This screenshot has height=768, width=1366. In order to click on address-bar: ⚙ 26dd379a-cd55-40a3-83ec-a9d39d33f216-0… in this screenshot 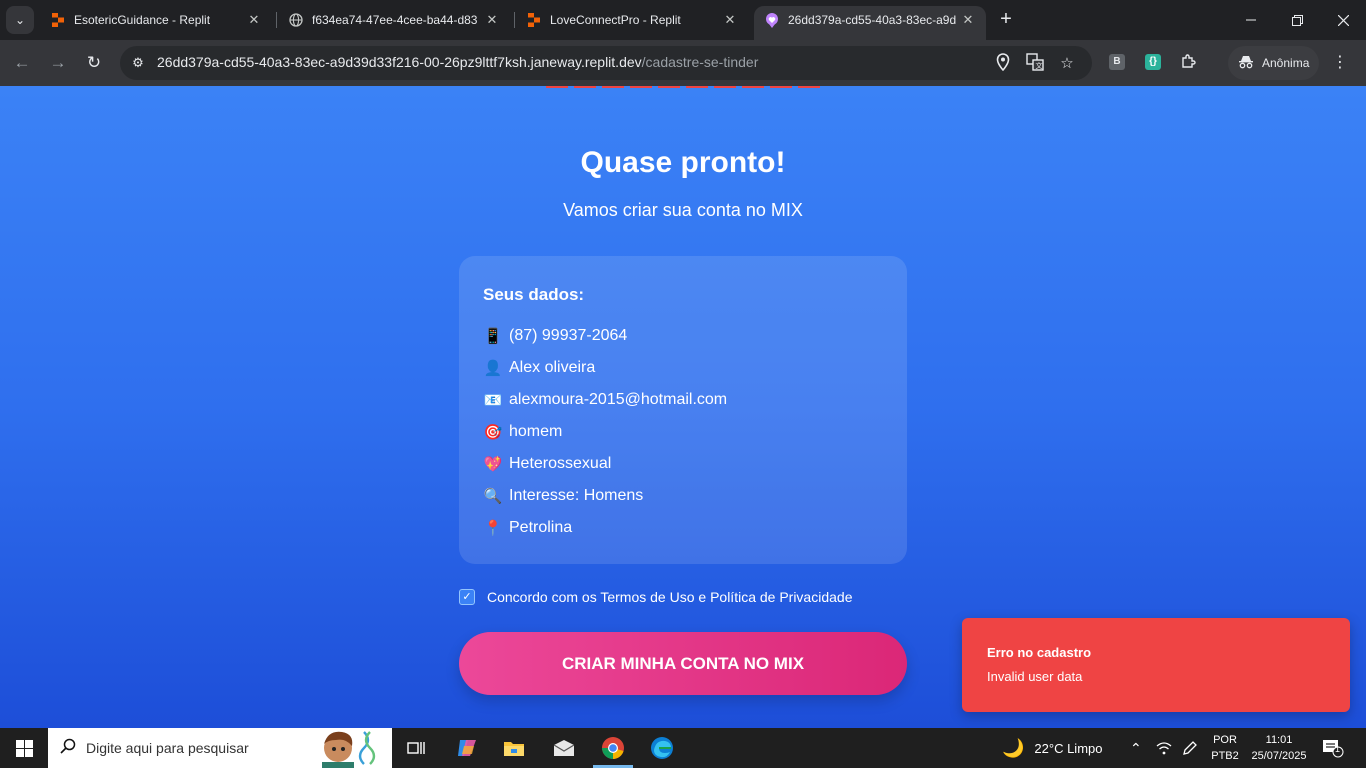, I will do `click(606, 63)`.